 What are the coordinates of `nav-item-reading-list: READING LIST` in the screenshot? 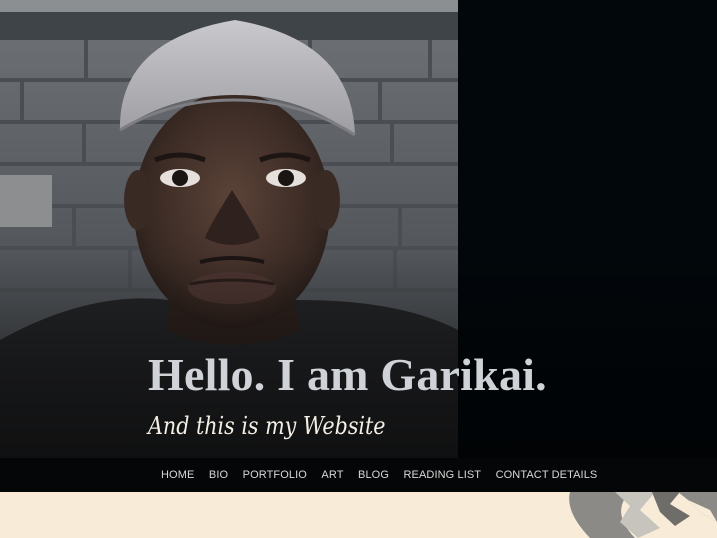 It's located at (443, 475).